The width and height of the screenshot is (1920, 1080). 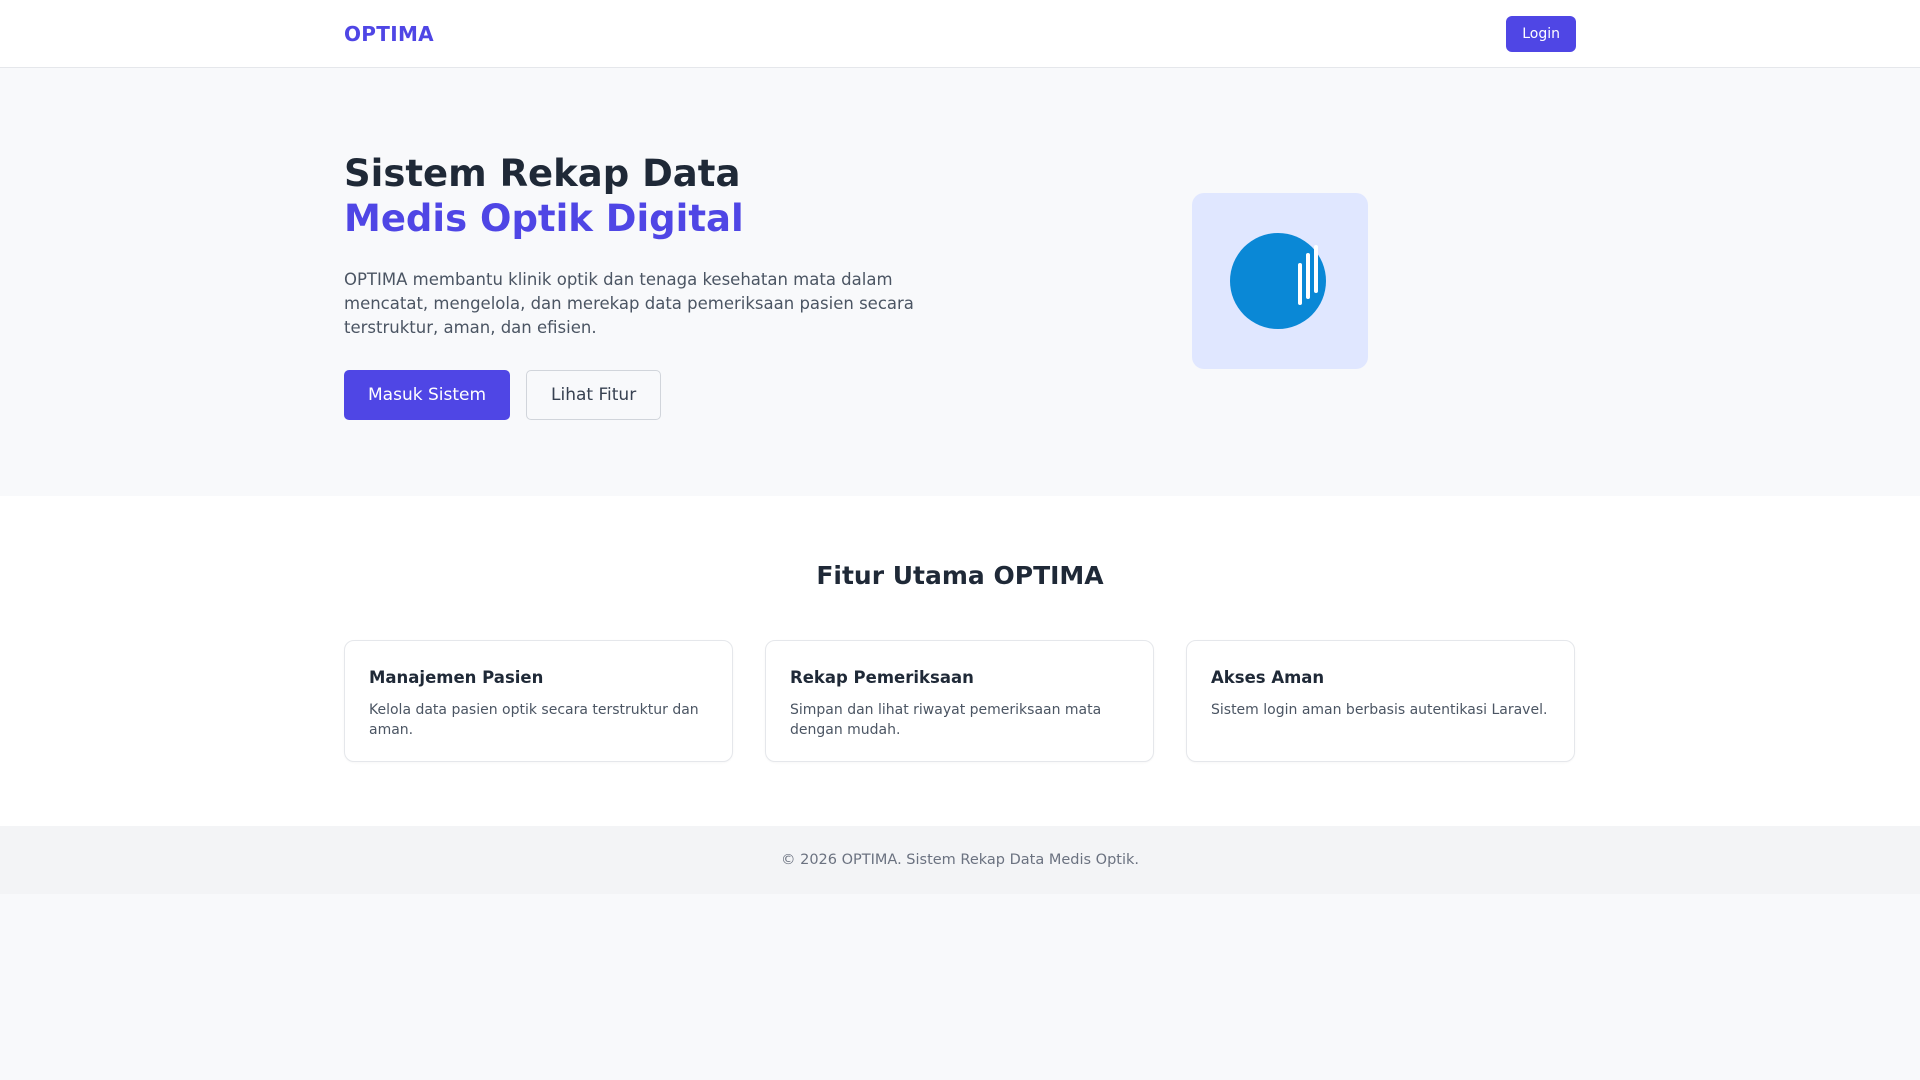 I want to click on feature-card-title: Rekap Pemeriksaan, so click(x=882, y=677).